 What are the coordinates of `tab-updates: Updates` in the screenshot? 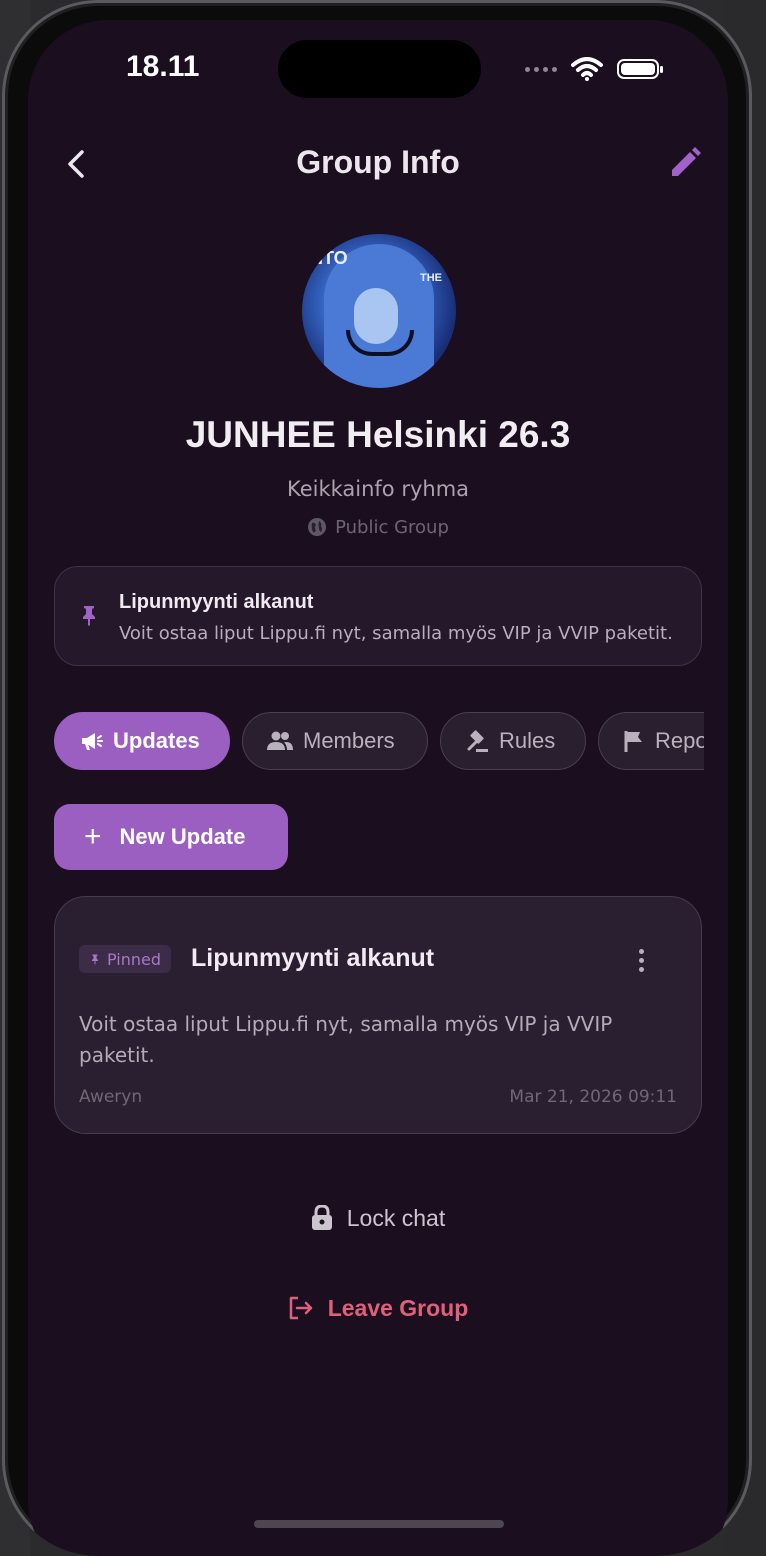 It's located at (142, 741).